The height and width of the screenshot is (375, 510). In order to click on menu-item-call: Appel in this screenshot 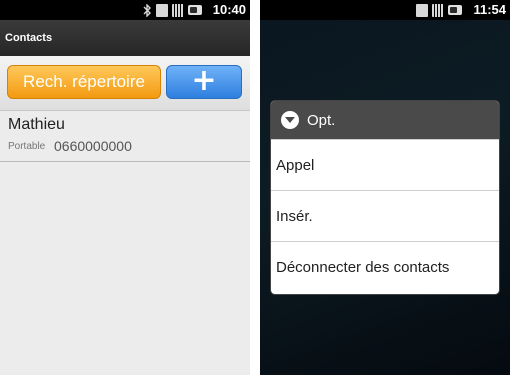, I will do `click(385, 164)`.